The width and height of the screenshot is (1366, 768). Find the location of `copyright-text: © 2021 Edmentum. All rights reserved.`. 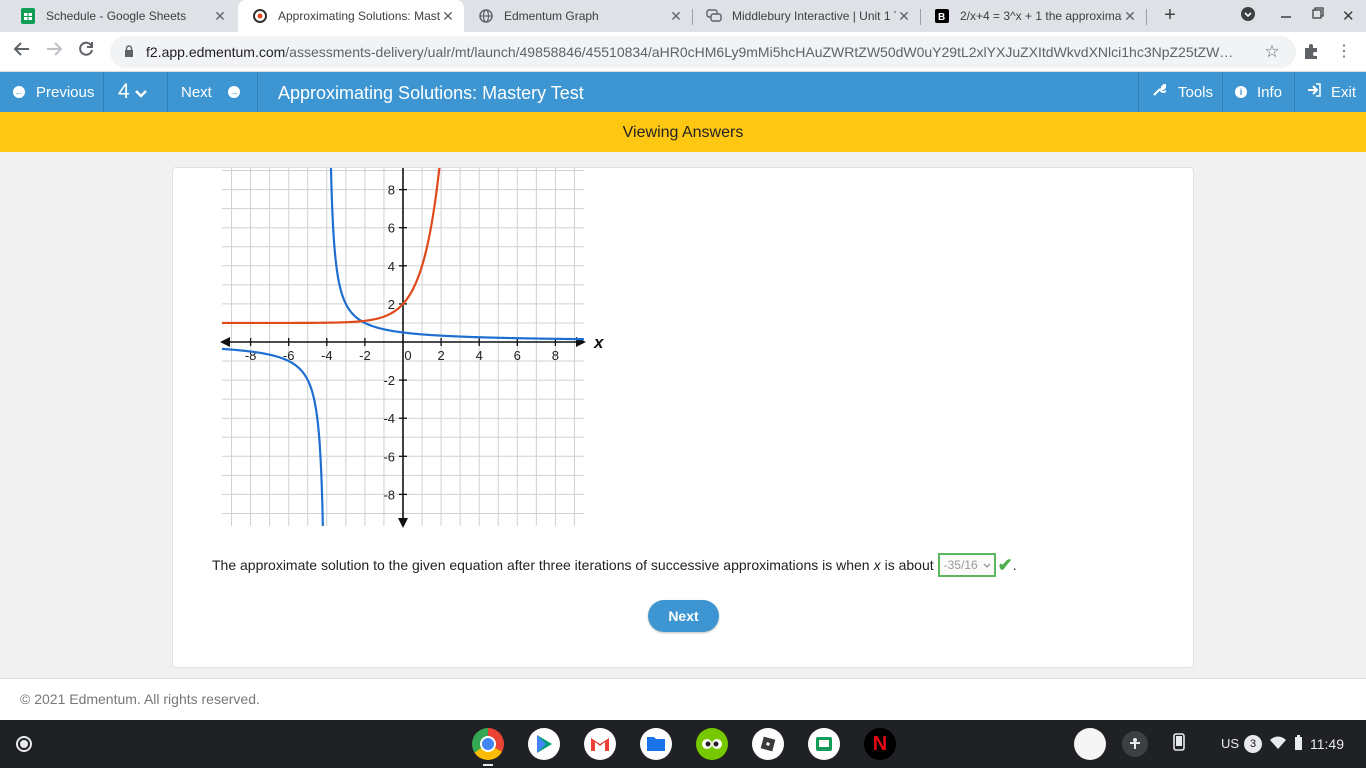

copyright-text: © 2021 Edmentum. All rights reserved. is located at coordinates (140, 699).